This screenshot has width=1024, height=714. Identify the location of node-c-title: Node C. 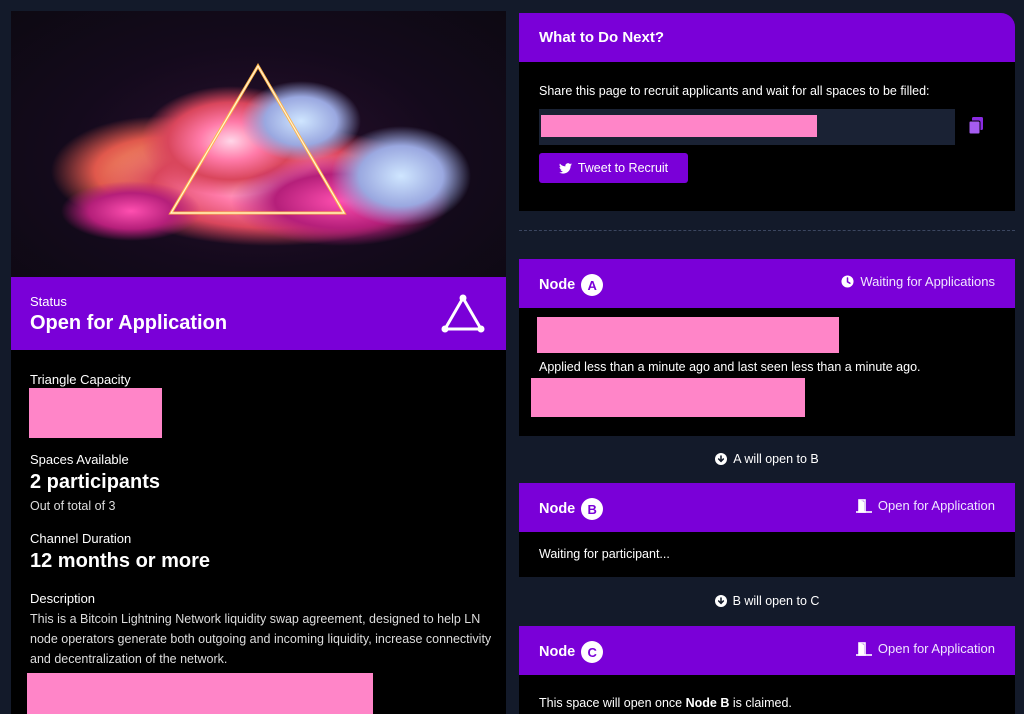
(571, 652).